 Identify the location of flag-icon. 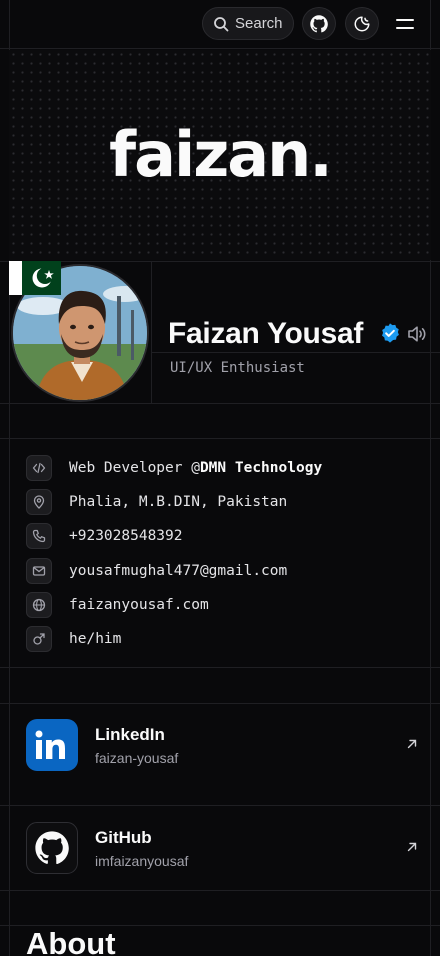
(35, 278).